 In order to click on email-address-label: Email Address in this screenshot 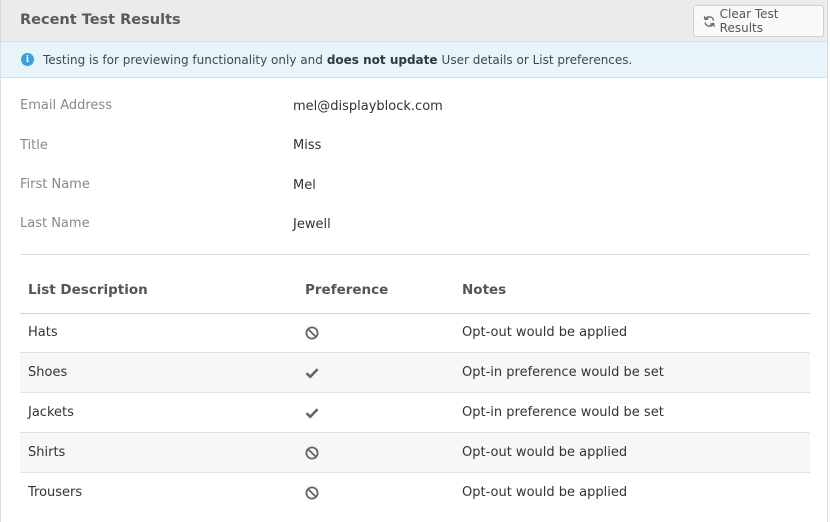, I will do `click(66, 105)`.